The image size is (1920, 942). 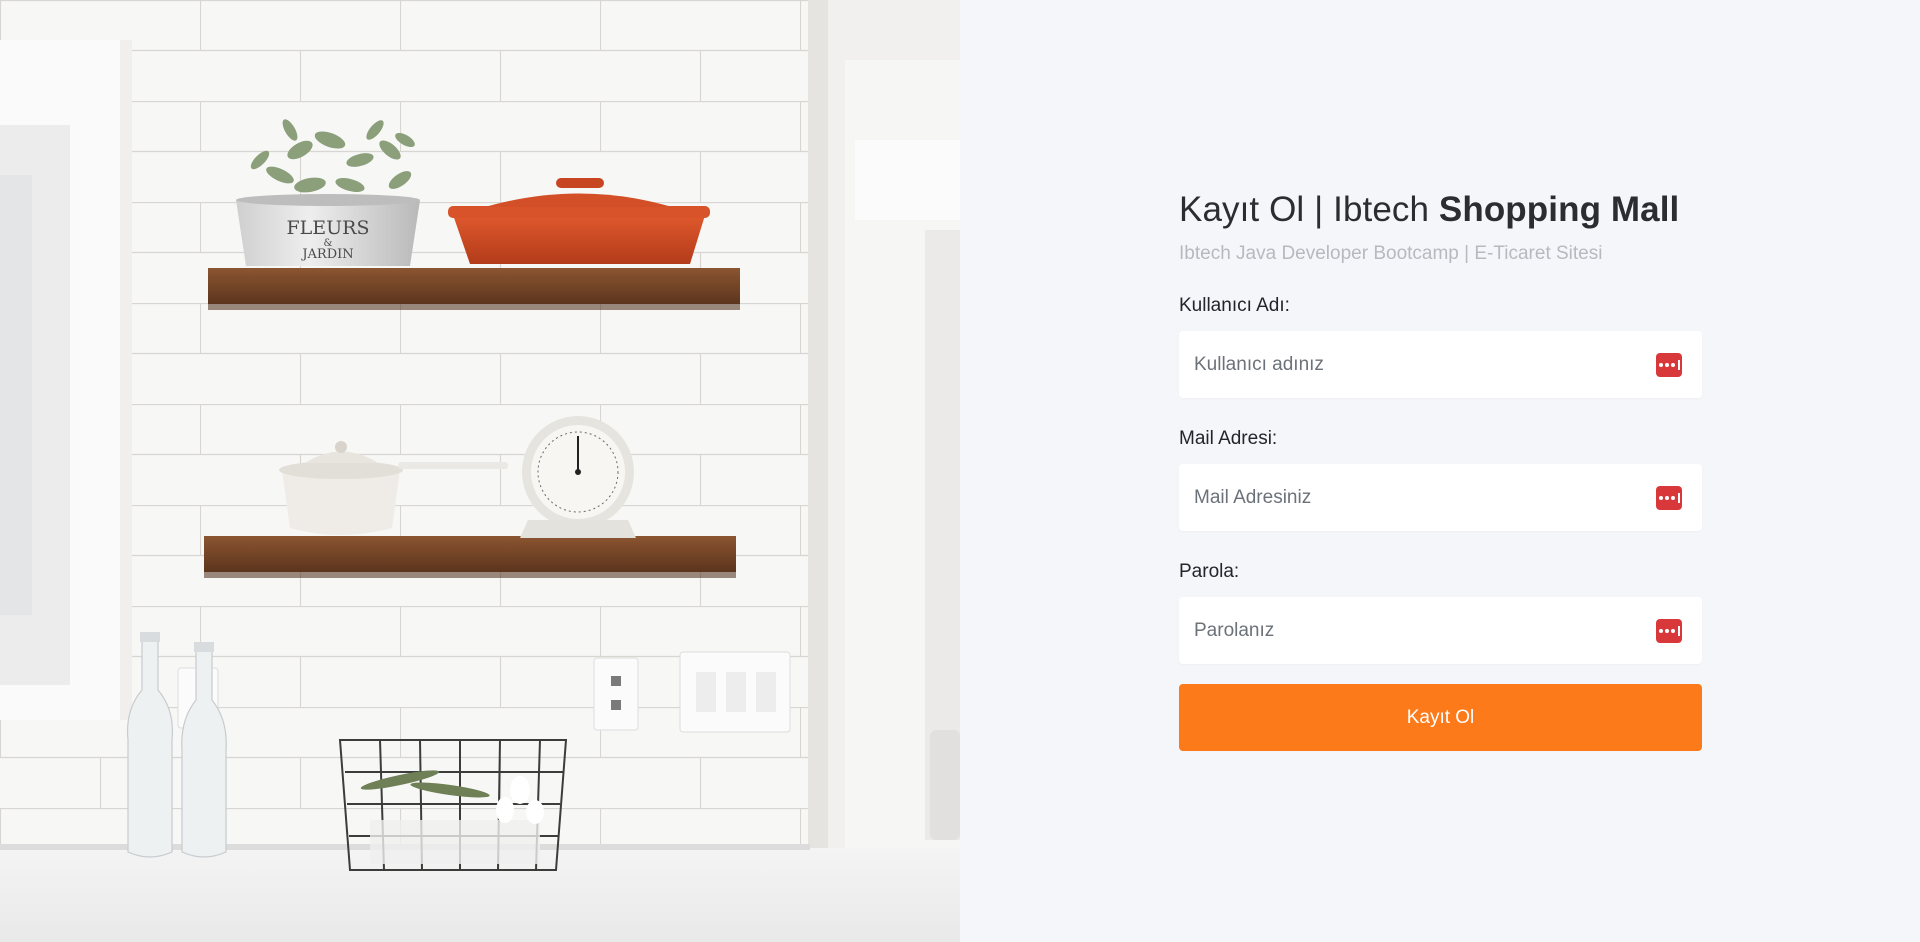 I want to click on page-title: Kayıt Ol | Ibtech Shopping Mall, so click(x=1440, y=210).